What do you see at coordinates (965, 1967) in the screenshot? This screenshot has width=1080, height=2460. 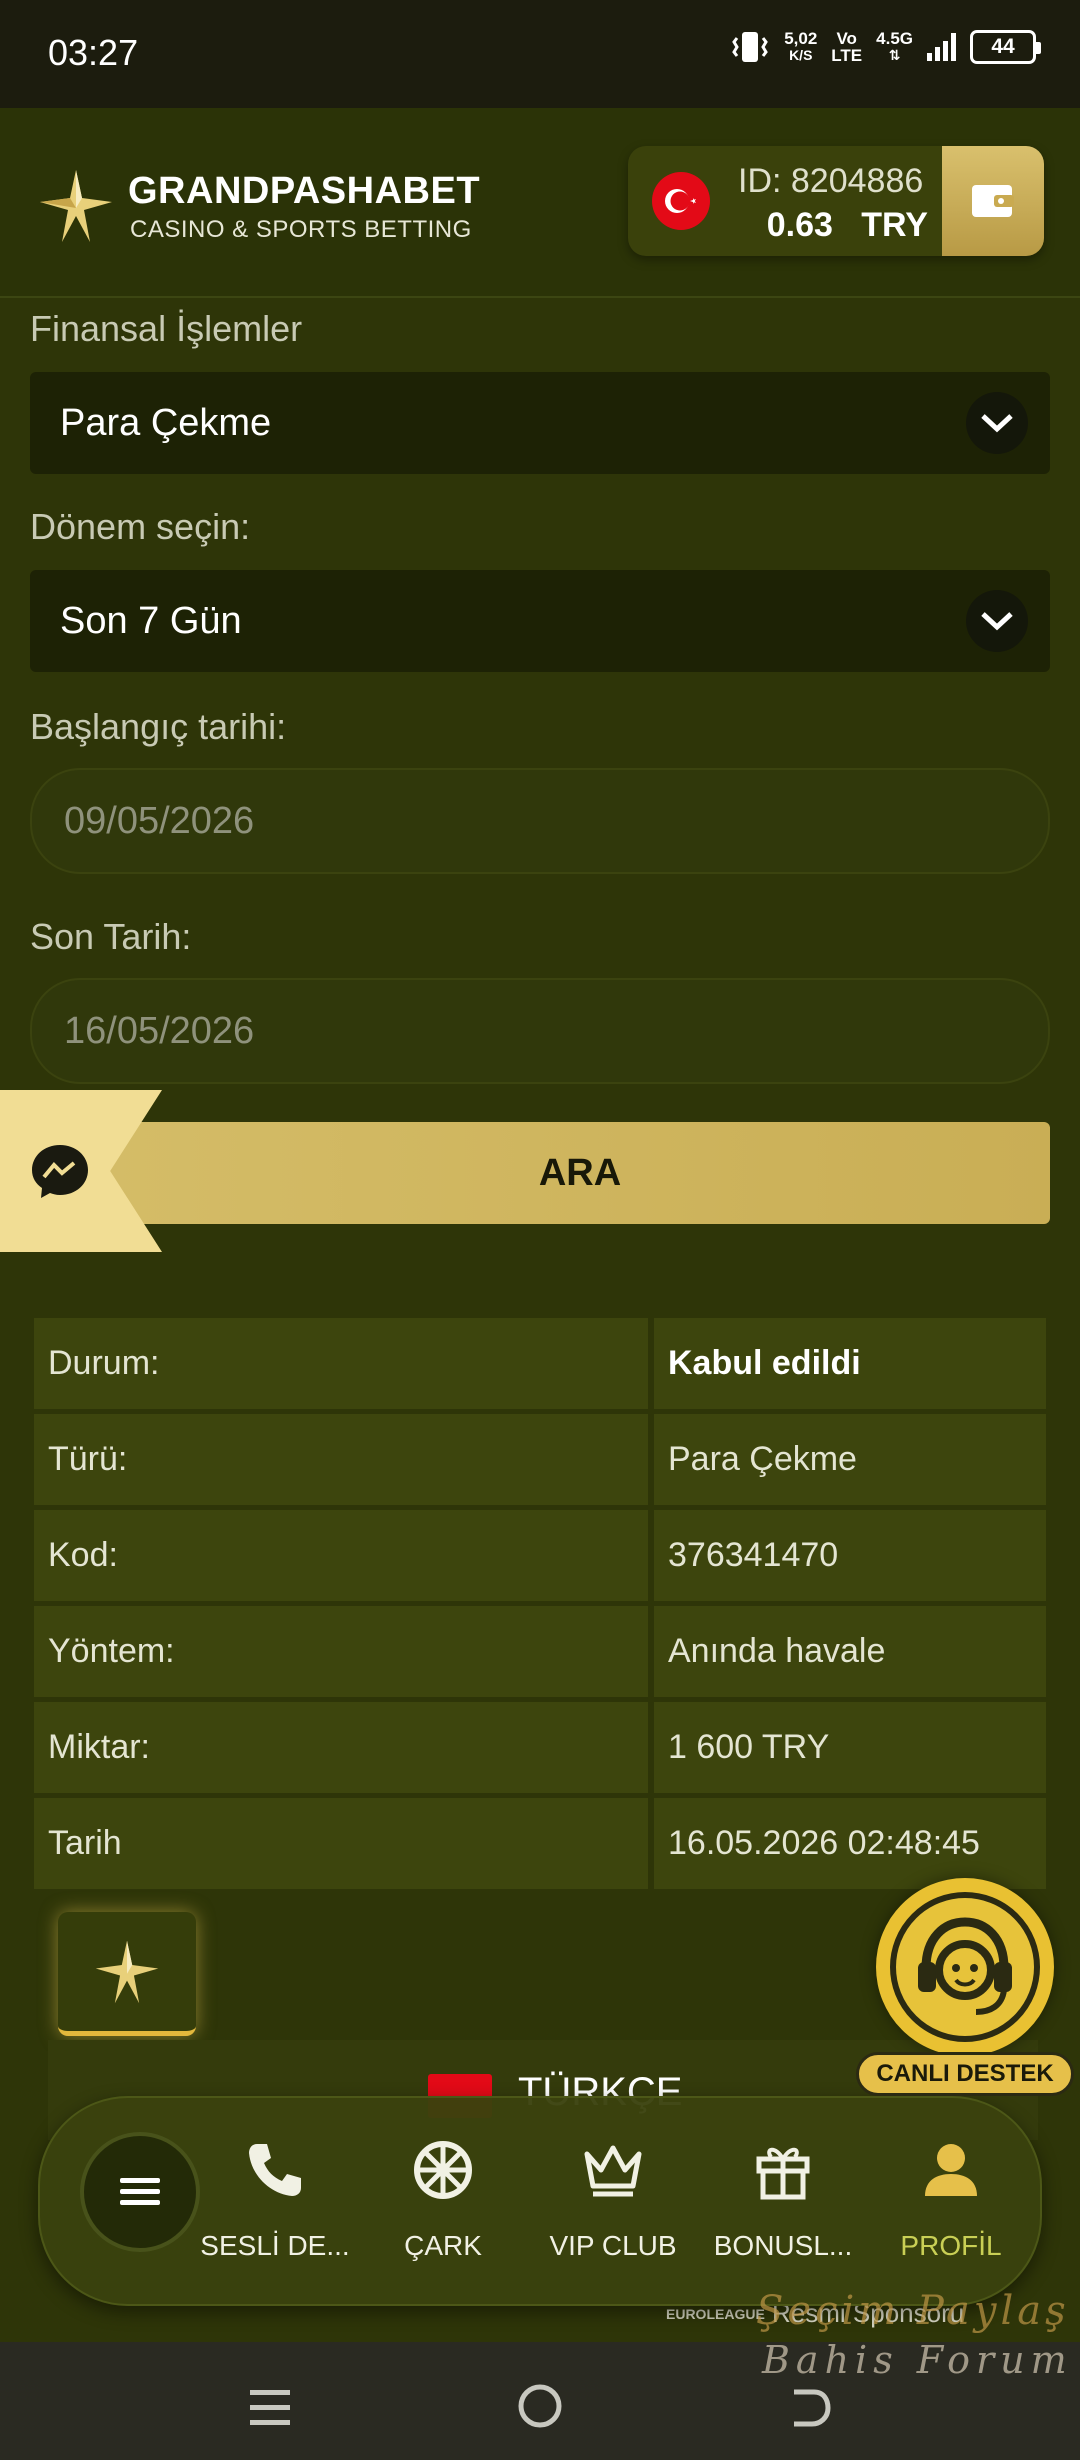 I see `headset-agent-icon` at bounding box center [965, 1967].